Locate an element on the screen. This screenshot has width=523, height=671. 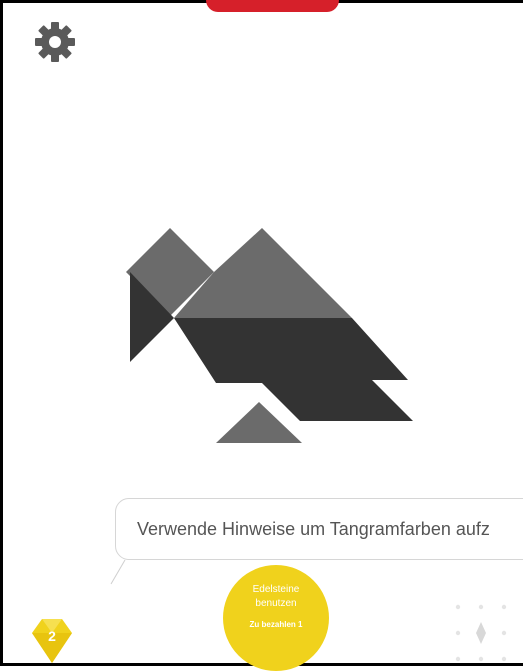
use-gems-cost: Zu bezahlen 1 is located at coordinates (276, 624).